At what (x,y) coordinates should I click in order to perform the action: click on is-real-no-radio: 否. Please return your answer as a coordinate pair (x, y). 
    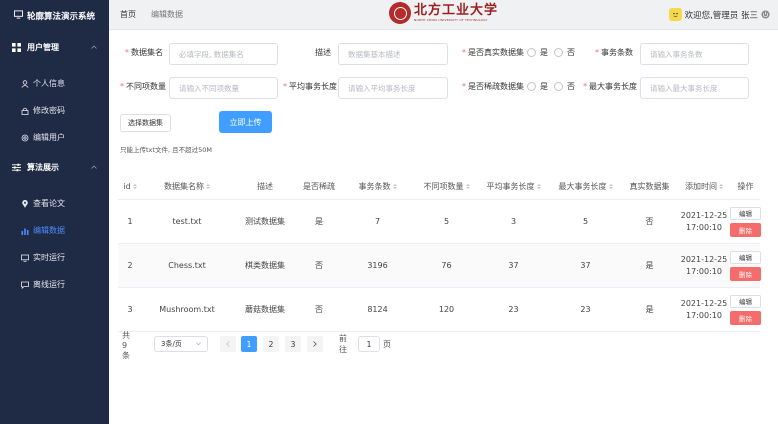
    Looking at the image, I should click on (564, 52).